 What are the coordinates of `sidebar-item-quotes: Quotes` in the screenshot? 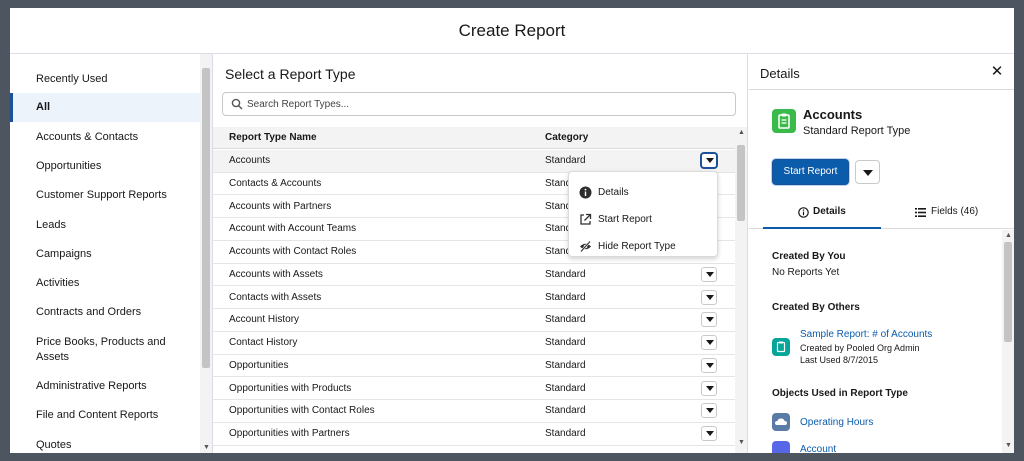 It's located at (105, 445).